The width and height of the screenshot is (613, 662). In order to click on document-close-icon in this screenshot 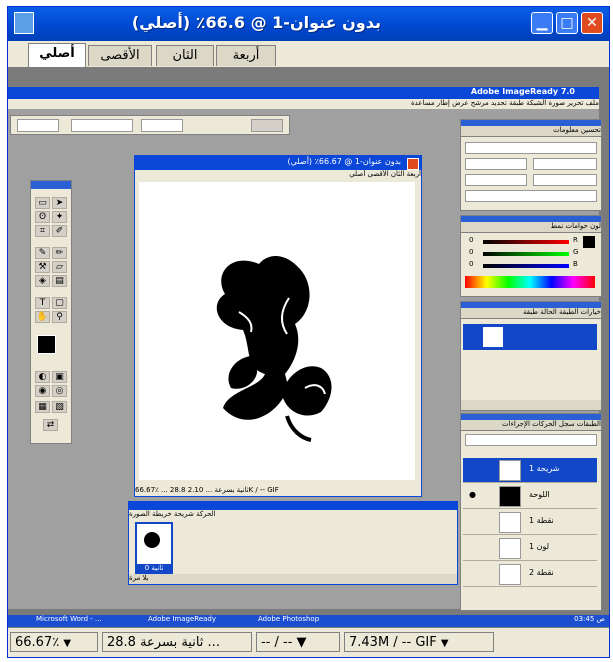, I will do `click(413, 164)`.